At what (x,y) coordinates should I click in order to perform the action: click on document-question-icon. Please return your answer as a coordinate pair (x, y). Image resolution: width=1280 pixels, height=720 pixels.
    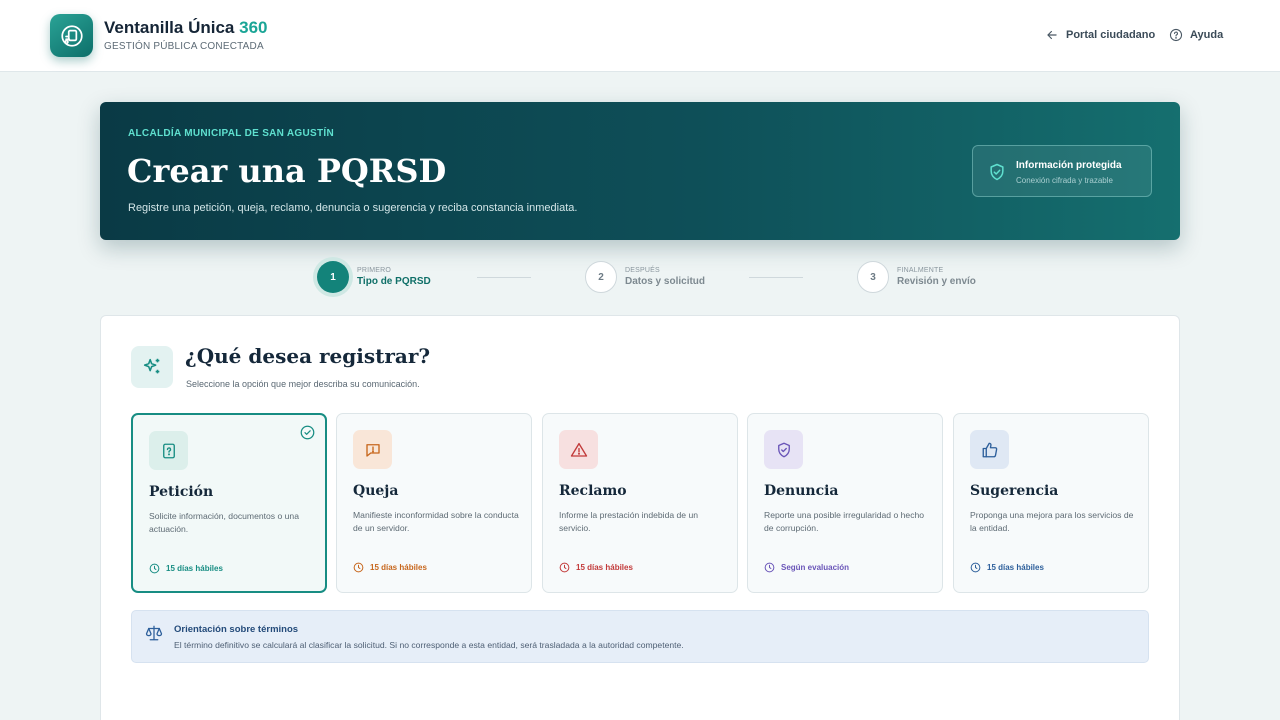
    Looking at the image, I should click on (168, 450).